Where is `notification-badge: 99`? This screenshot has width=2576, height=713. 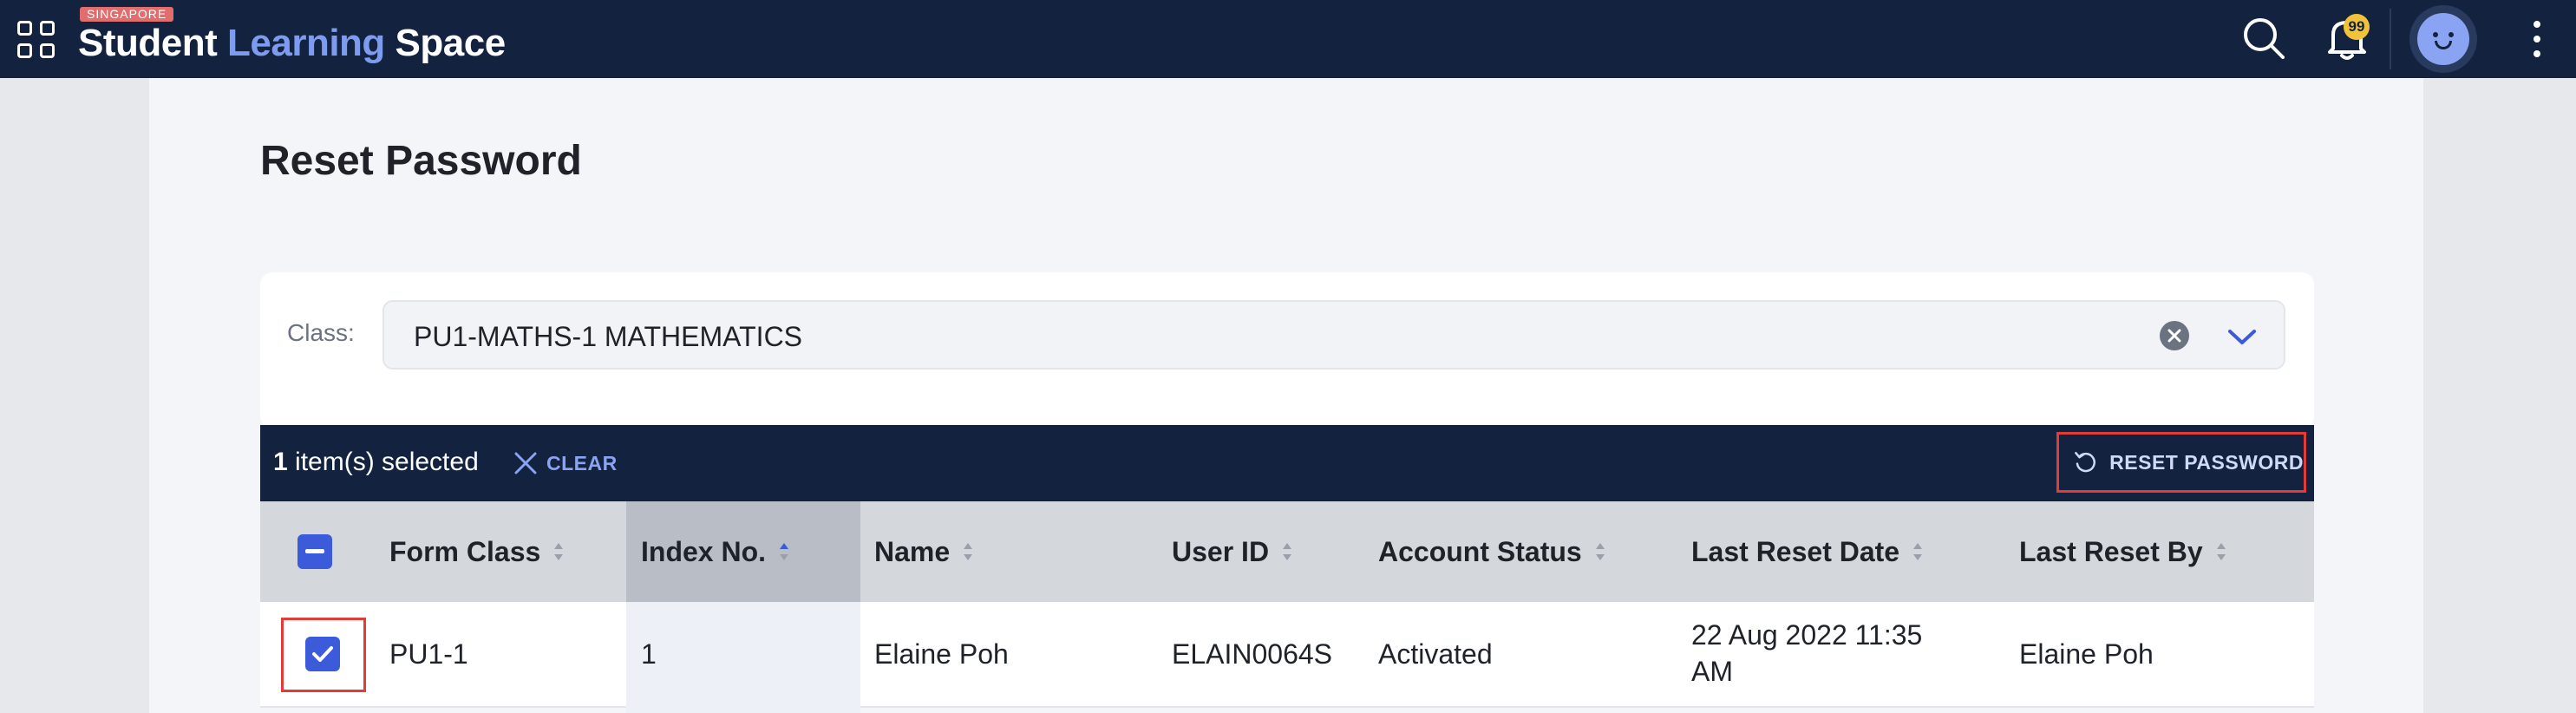
notification-badge: 99 is located at coordinates (2357, 27).